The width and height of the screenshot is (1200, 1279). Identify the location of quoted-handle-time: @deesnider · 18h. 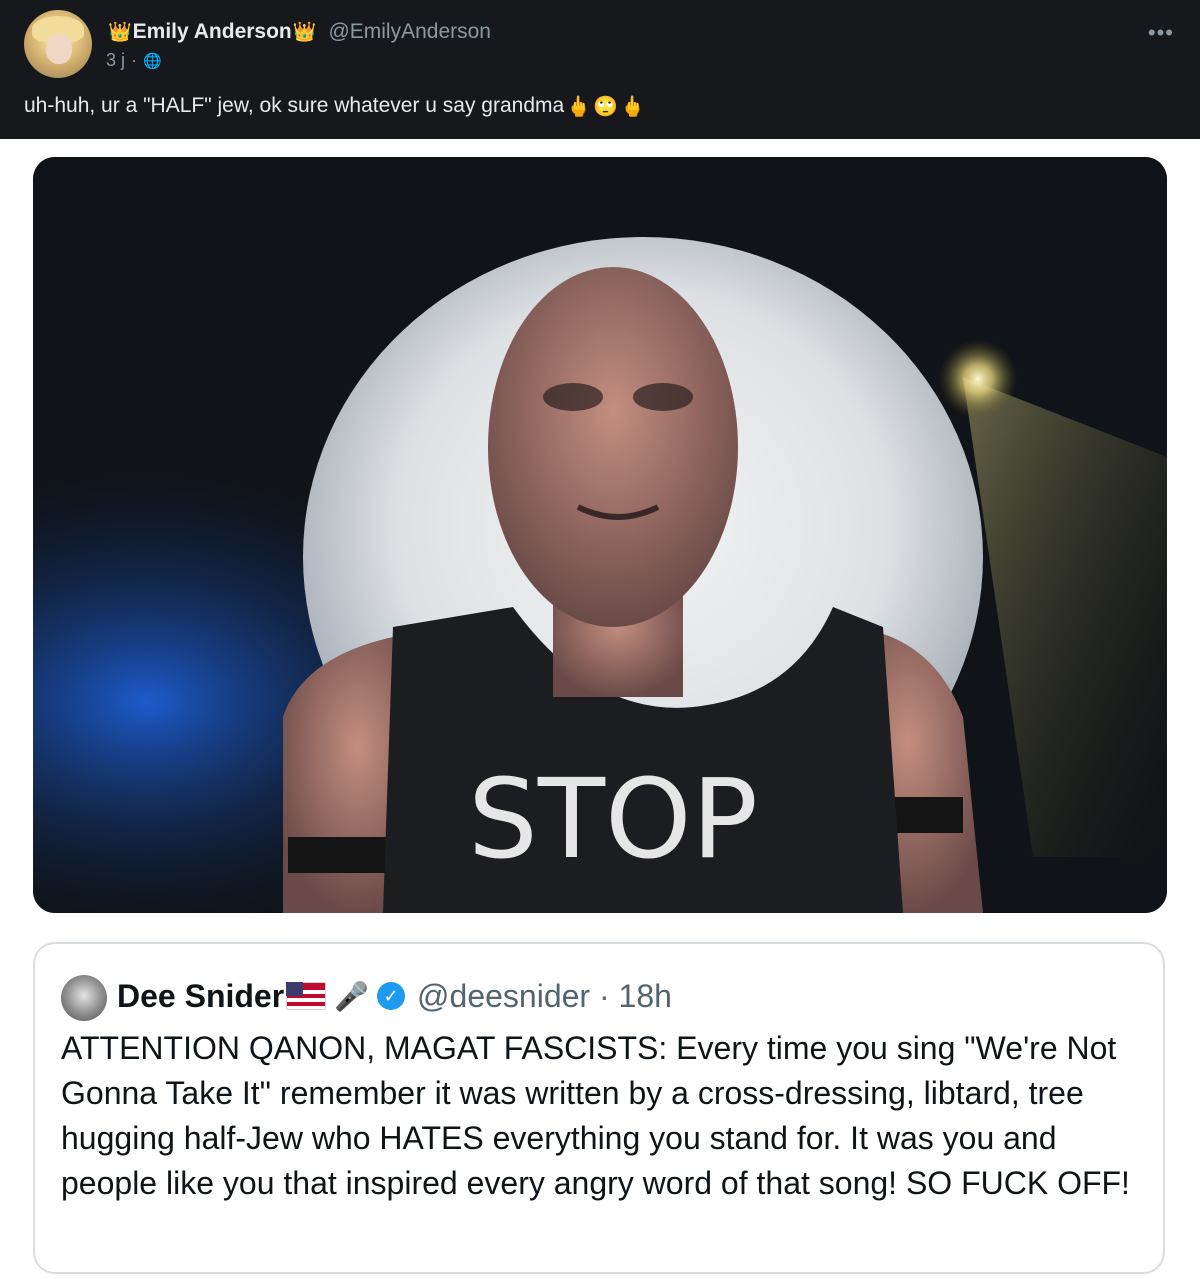
(544, 996).